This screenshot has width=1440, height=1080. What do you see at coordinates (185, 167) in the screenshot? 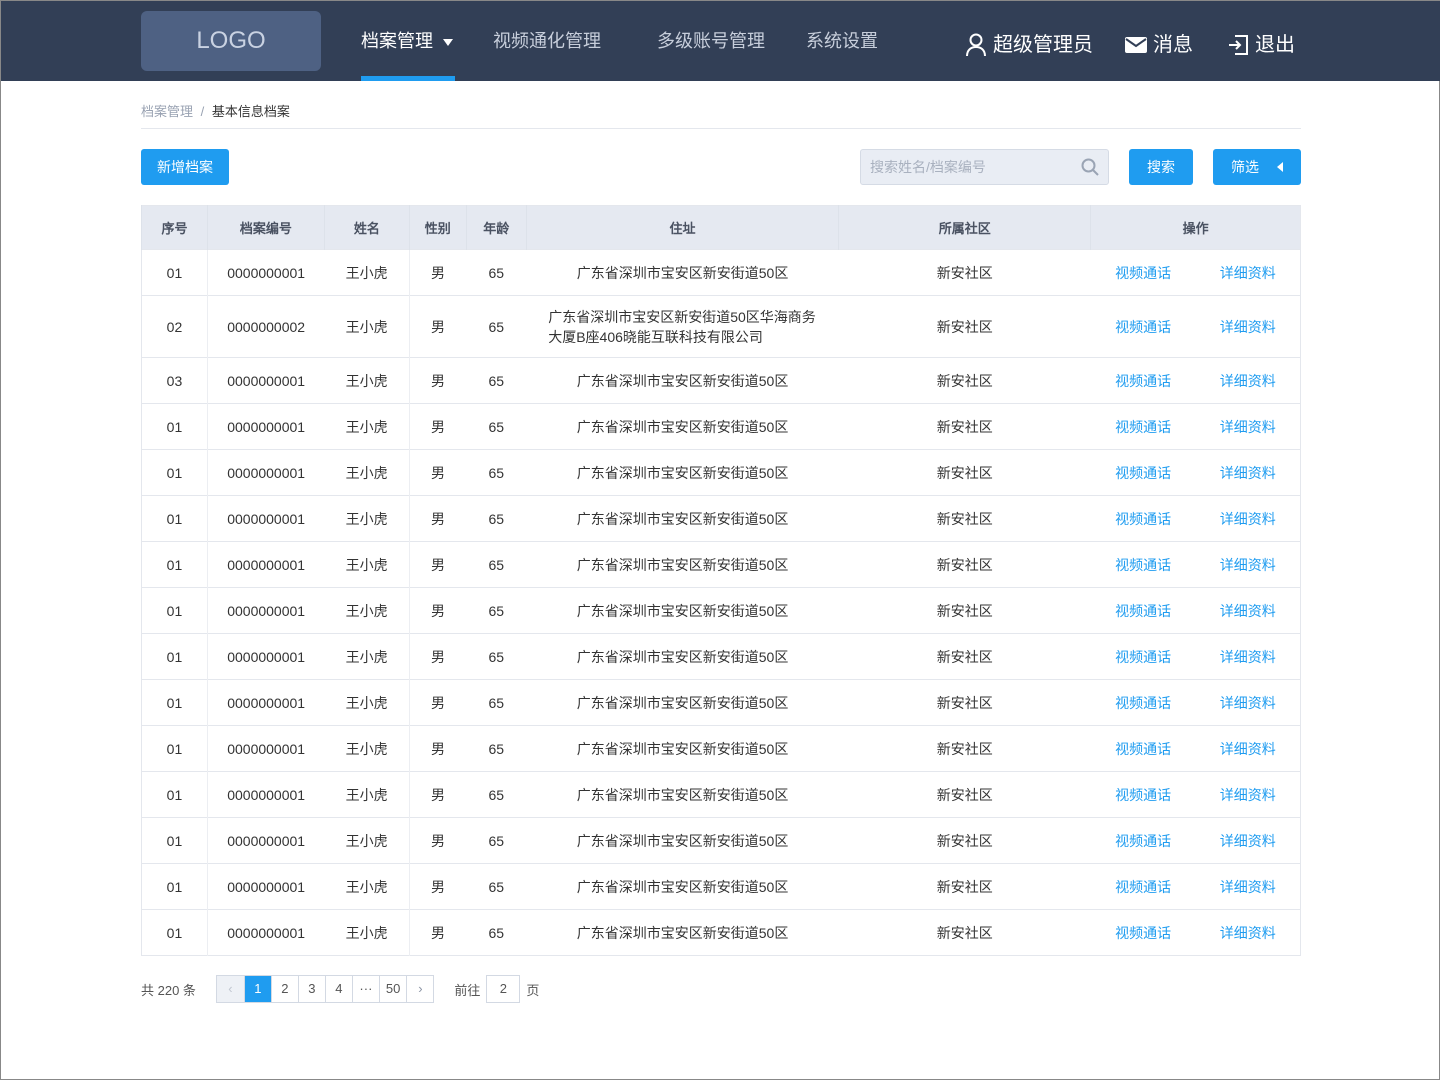
I see `add-archive-button: 新增档案` at bounding box center [185, 167].